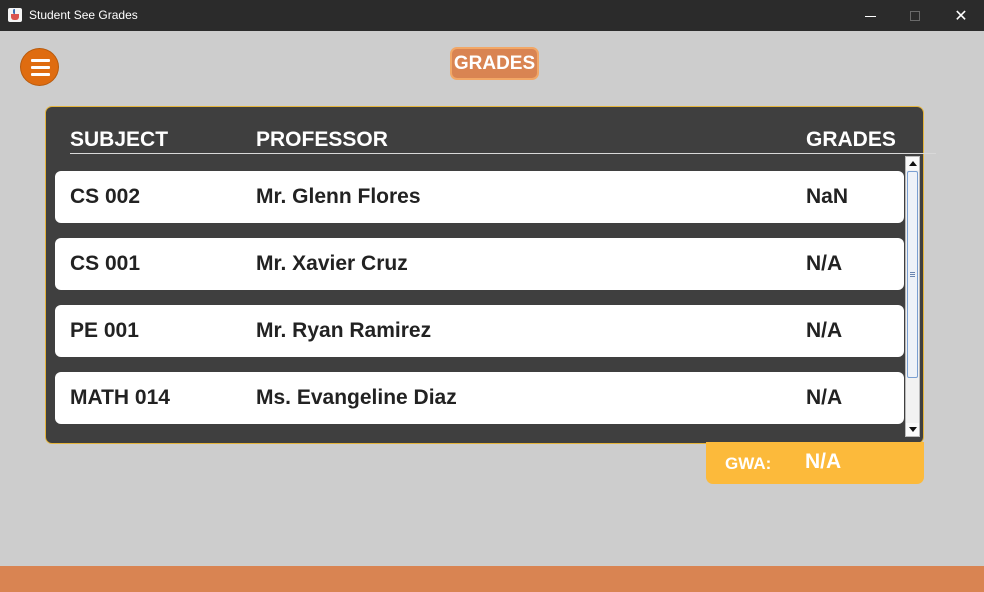 Image resolution: width=984 pixels, height=592 pixels. I want to click on subject-cell: PE 001, so click(104, 330).